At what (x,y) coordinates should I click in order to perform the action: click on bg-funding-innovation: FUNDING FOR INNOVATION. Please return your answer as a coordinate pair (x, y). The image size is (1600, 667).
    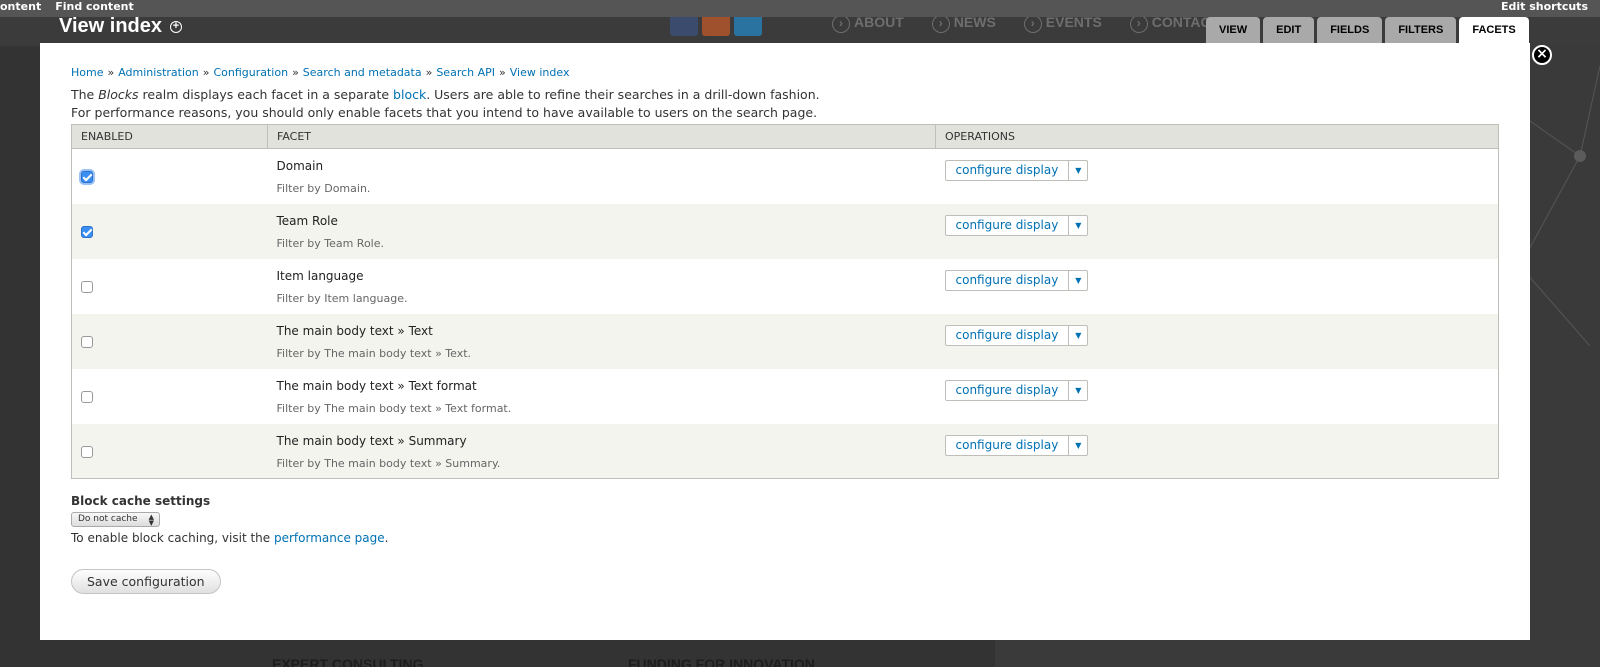
    Looking at the image, I should click on (721, 661).